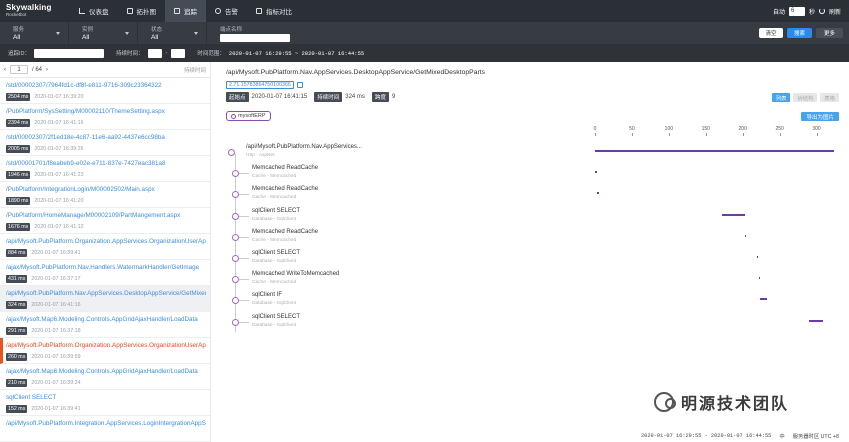 This screenshot has height=442, width=849. I want to click on timeline-axis: 0 50 100 150 200 250 300, so click(714, 131).